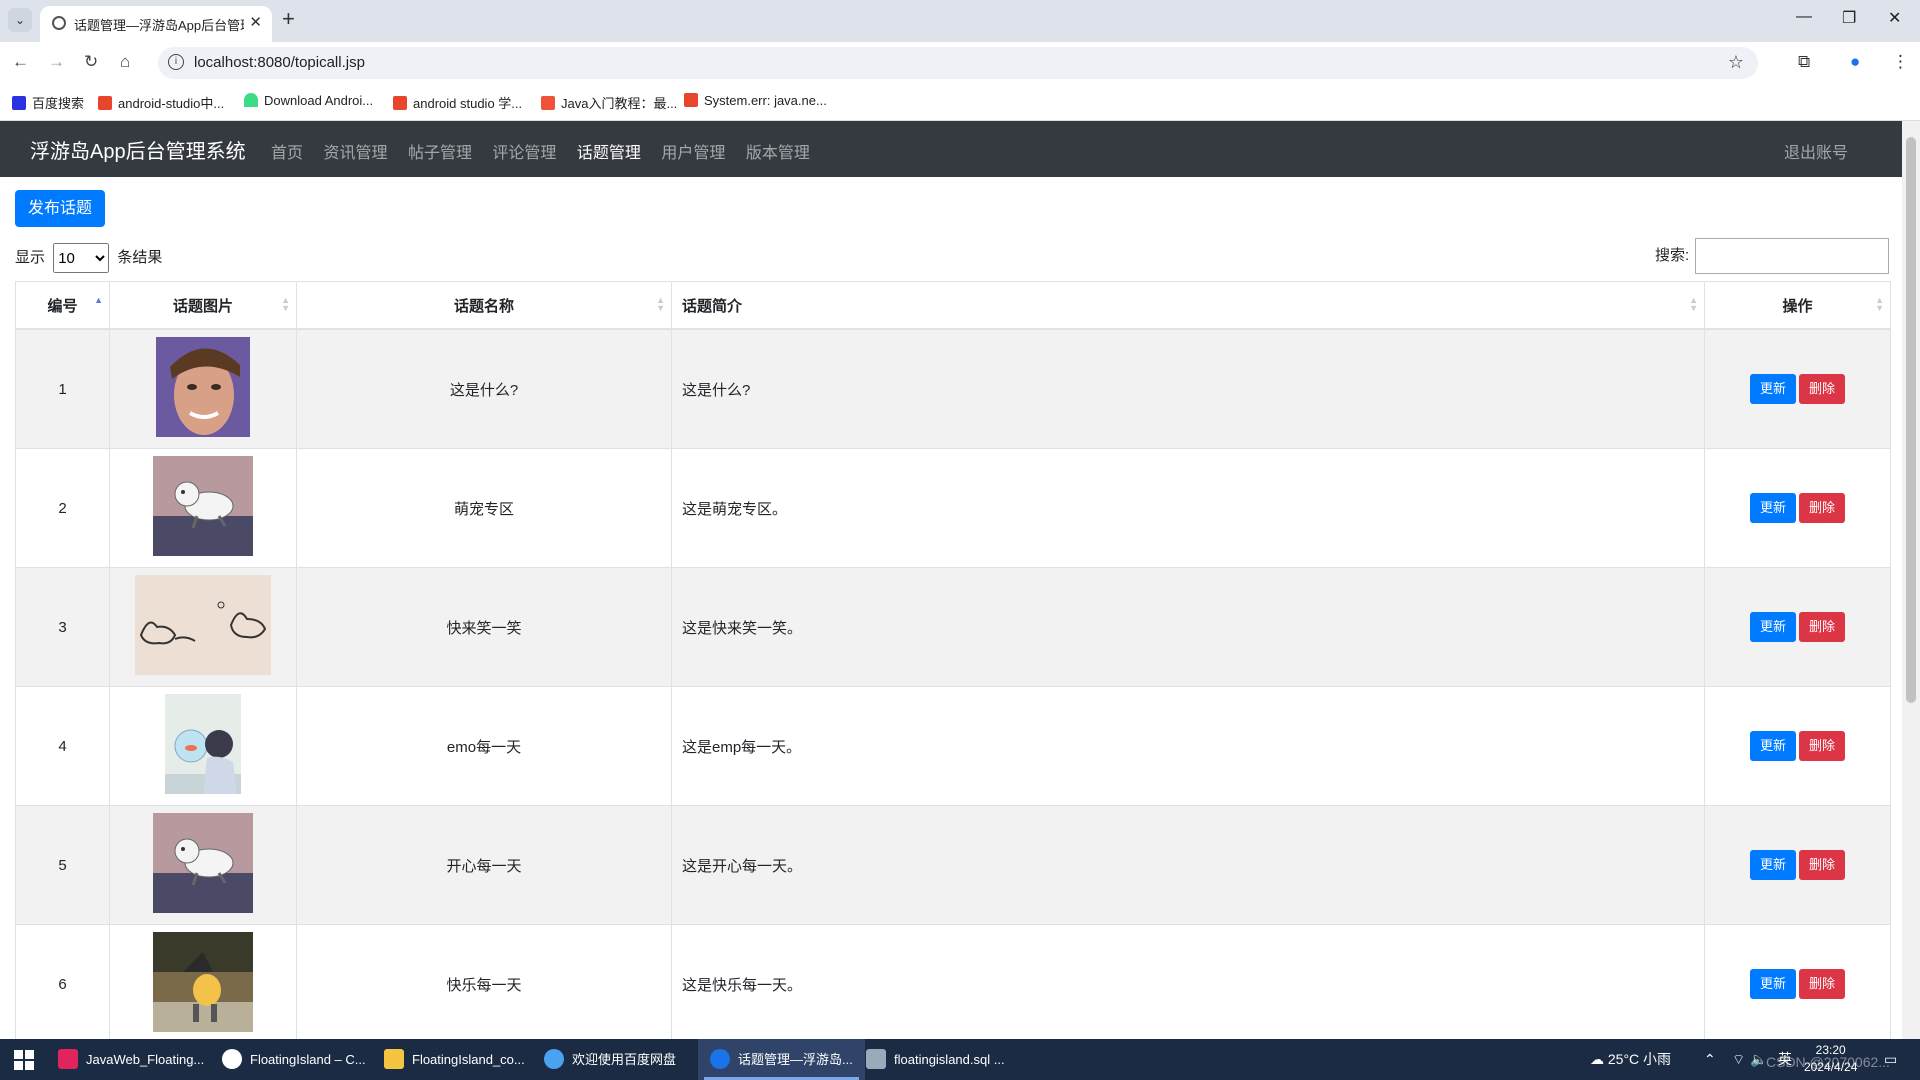 The height and width of the screenshot is (1080, 1920). I want to click on minimize-button: —, so click(1804, 17).